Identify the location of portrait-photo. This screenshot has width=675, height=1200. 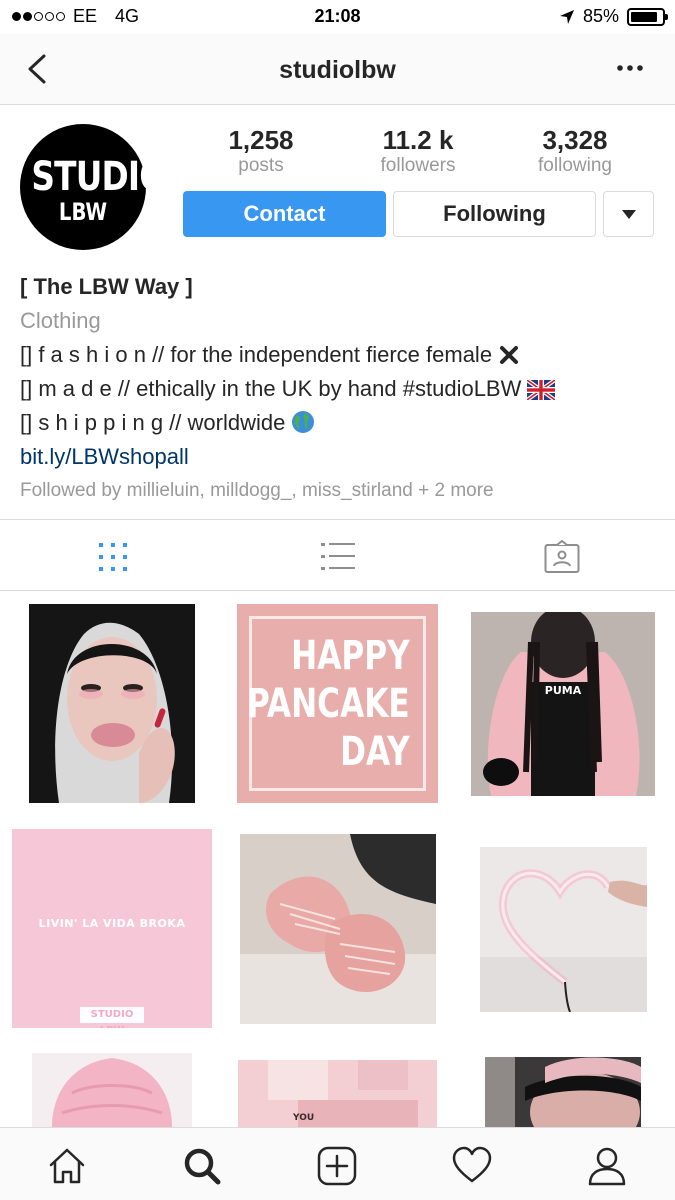
(112, 703).